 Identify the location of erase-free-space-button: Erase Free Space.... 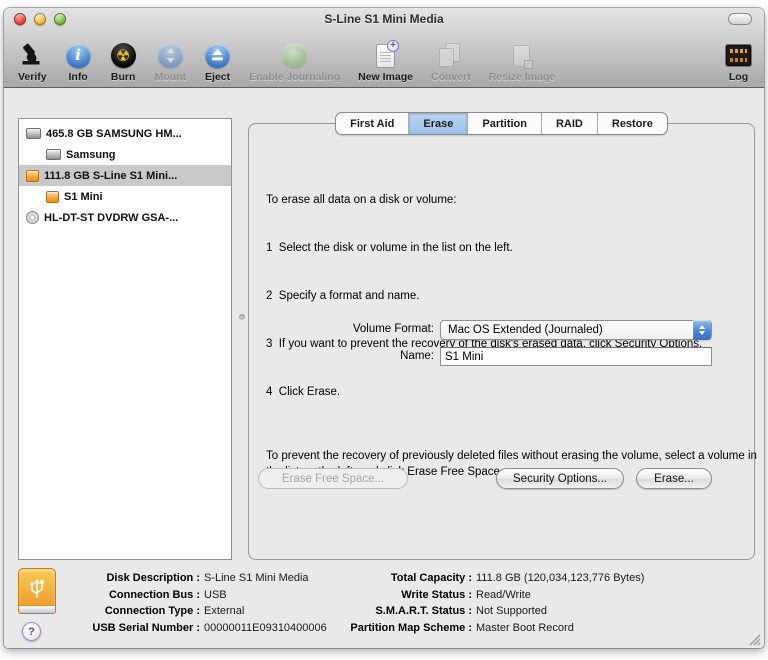
(333, 478).